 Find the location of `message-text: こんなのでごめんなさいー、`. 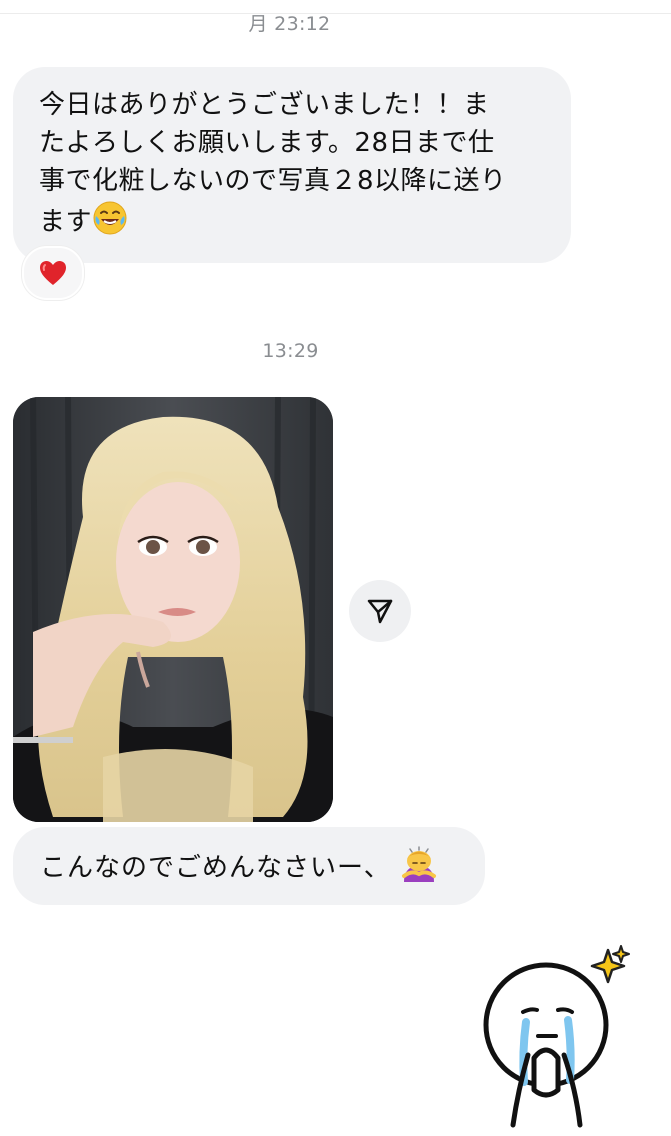

message-text: こんなのでごめんなさいー、 is located at coordinates (215, 868).